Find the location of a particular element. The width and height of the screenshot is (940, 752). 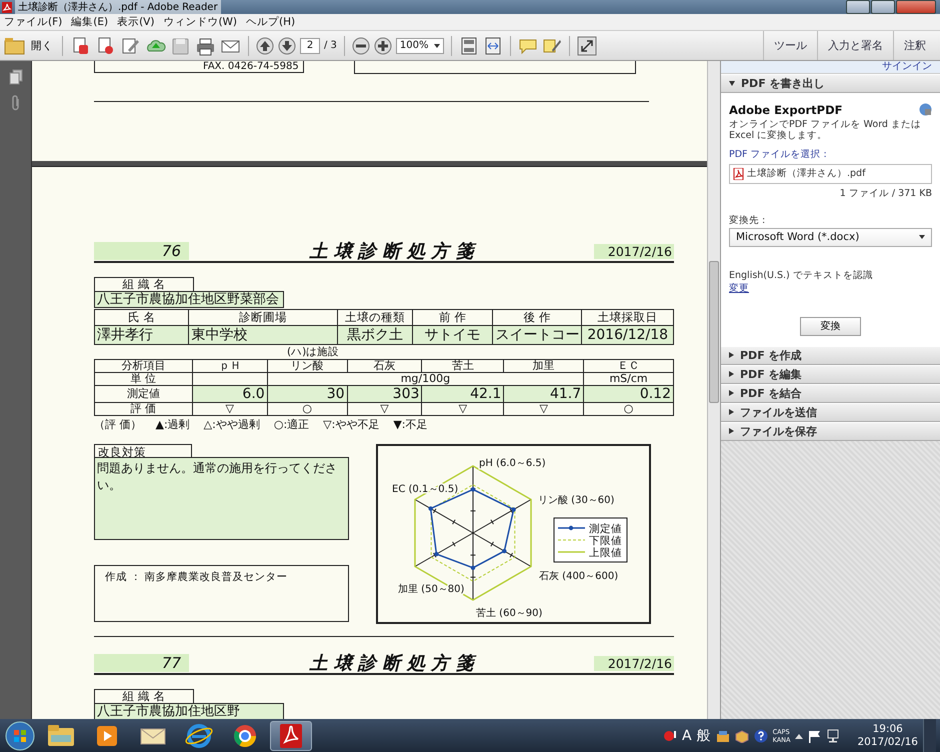

remedy-text: 問題ありません。通常の施用を行ってください。 is located at coordinates (221, 498).